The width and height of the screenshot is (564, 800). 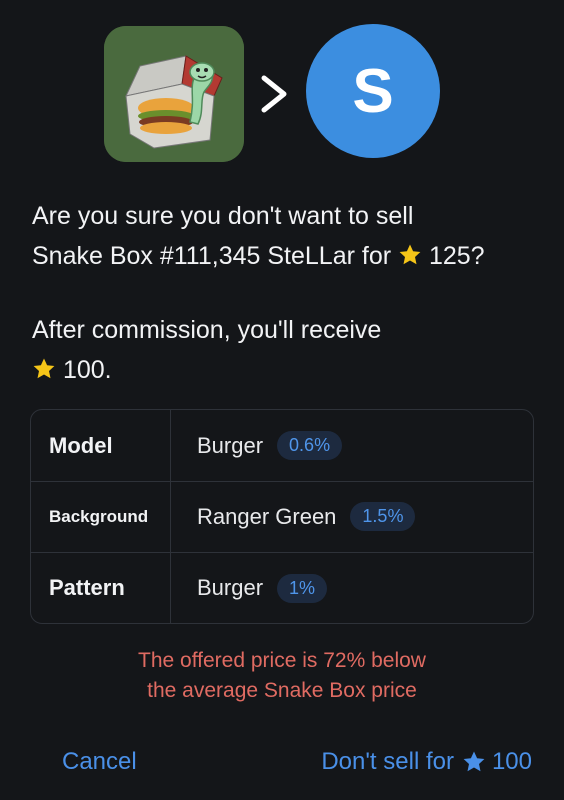 What do you see at coordinates (87, 370) in the screenshot?
I see `receive-amount: 100.` at bounding box center [87, 370].